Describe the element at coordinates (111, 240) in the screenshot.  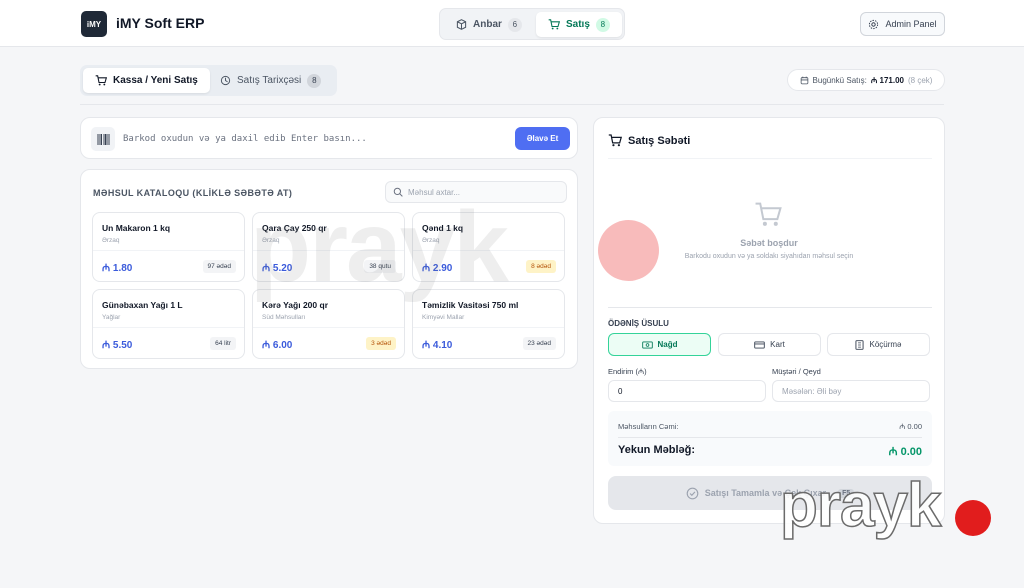
I see `product-category: Ərzaq` at that location.